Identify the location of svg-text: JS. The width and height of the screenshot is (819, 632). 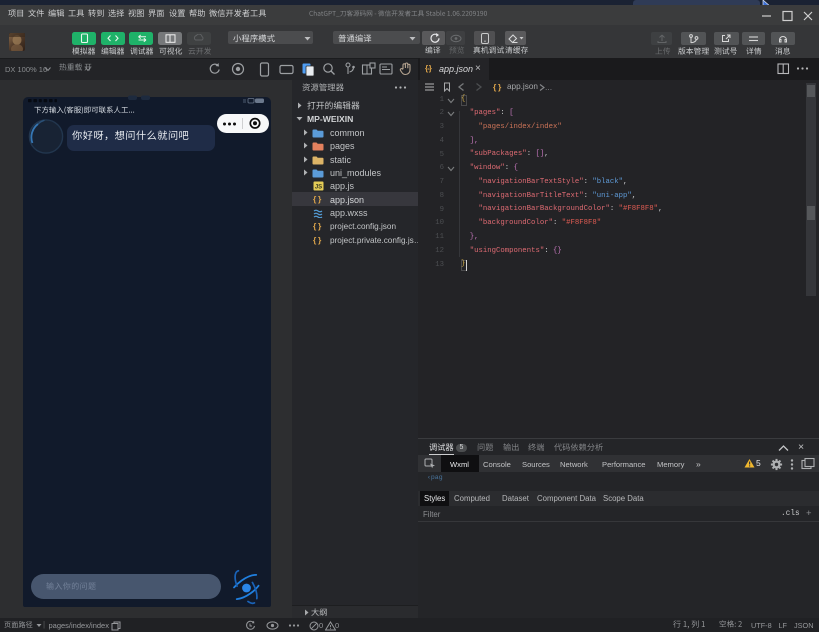
(318, 188).